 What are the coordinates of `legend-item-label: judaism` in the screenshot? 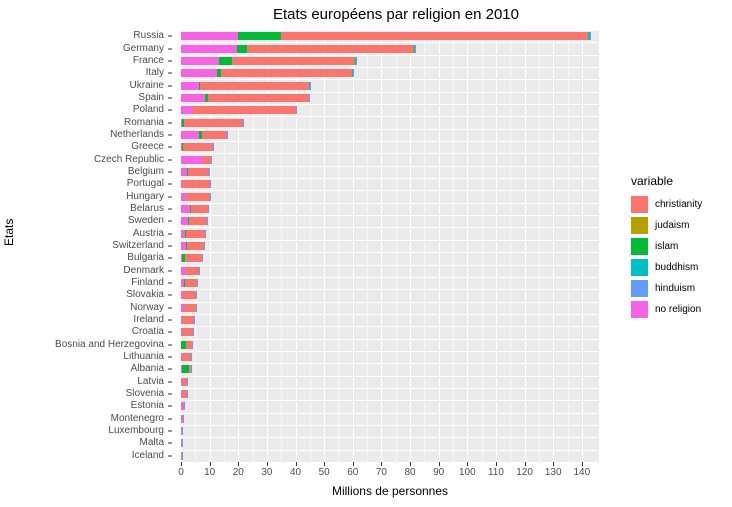 It's located at (672, 225).